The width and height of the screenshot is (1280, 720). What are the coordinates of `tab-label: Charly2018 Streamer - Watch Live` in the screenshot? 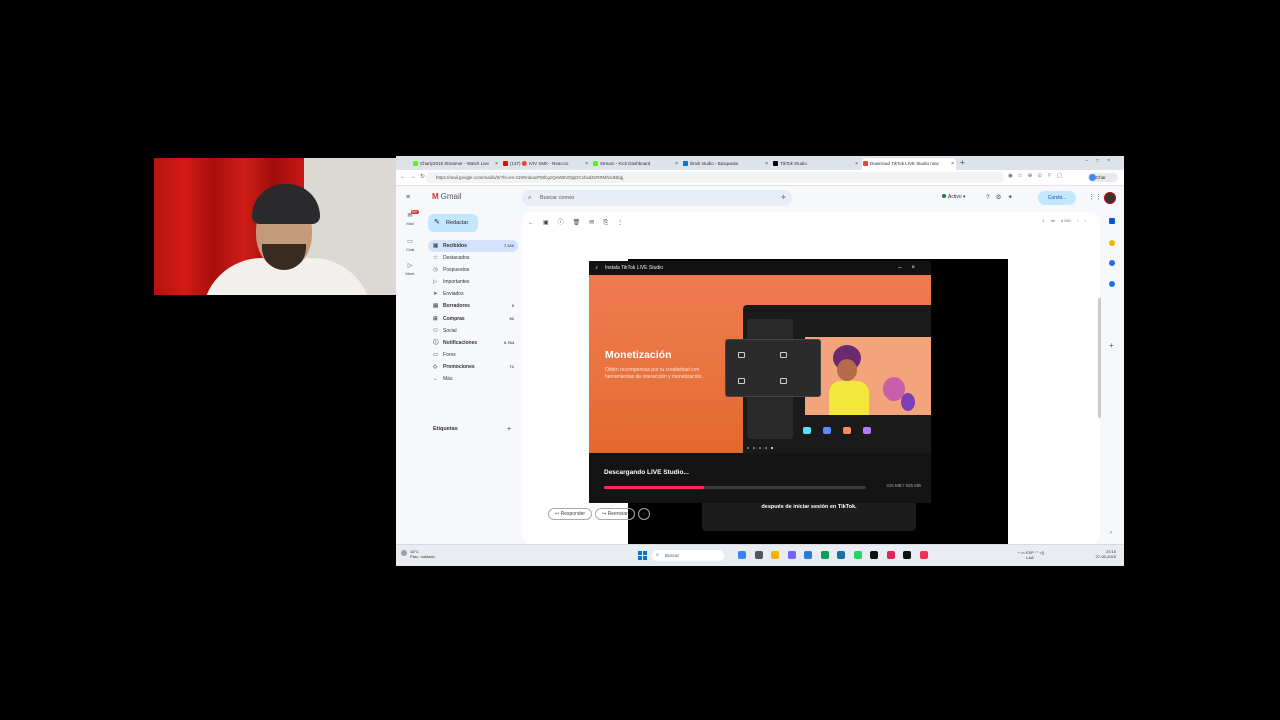 It's located at (454, 163).